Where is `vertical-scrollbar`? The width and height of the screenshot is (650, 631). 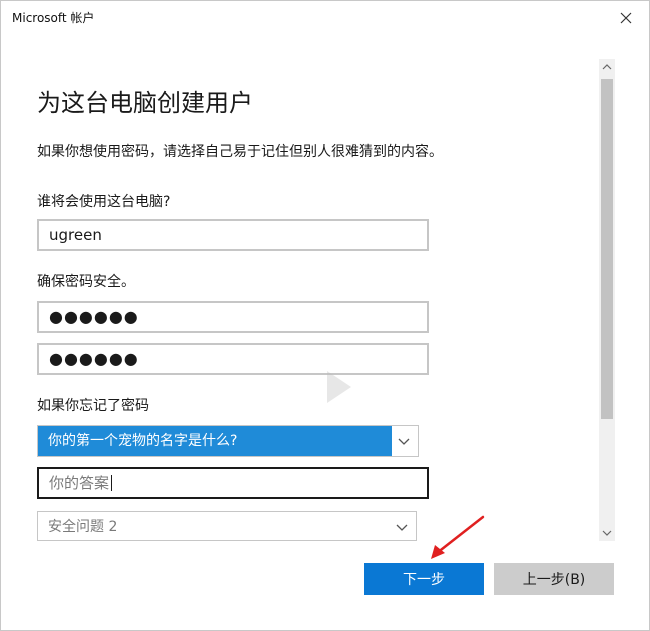
vertical-scrollbar is located at coordinates (607, 300).